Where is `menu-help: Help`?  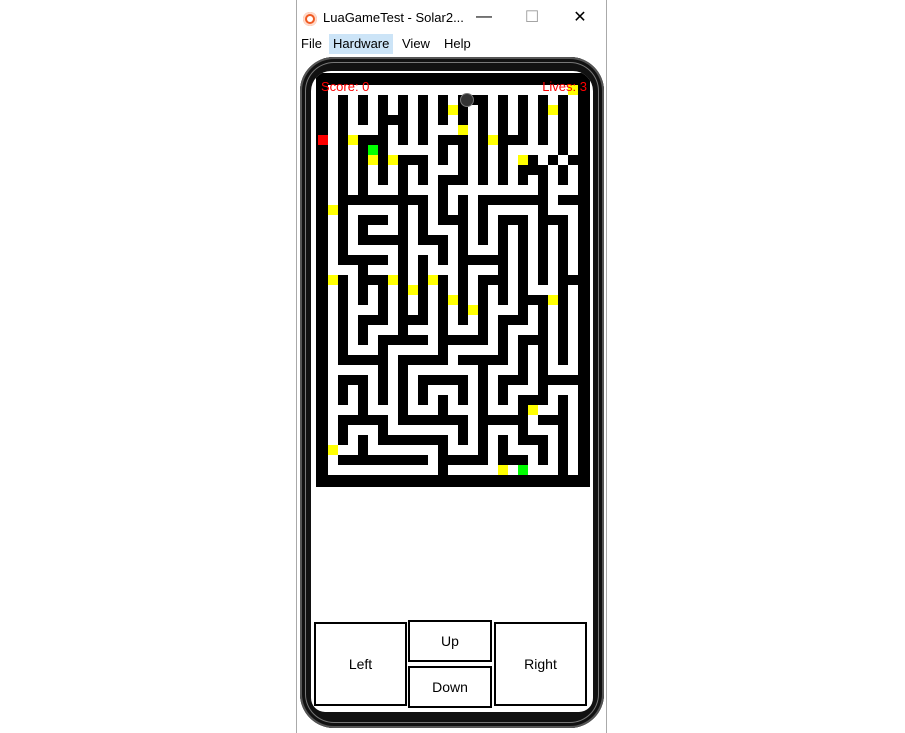 menu-help: Help is located at coordinates (457, 44).